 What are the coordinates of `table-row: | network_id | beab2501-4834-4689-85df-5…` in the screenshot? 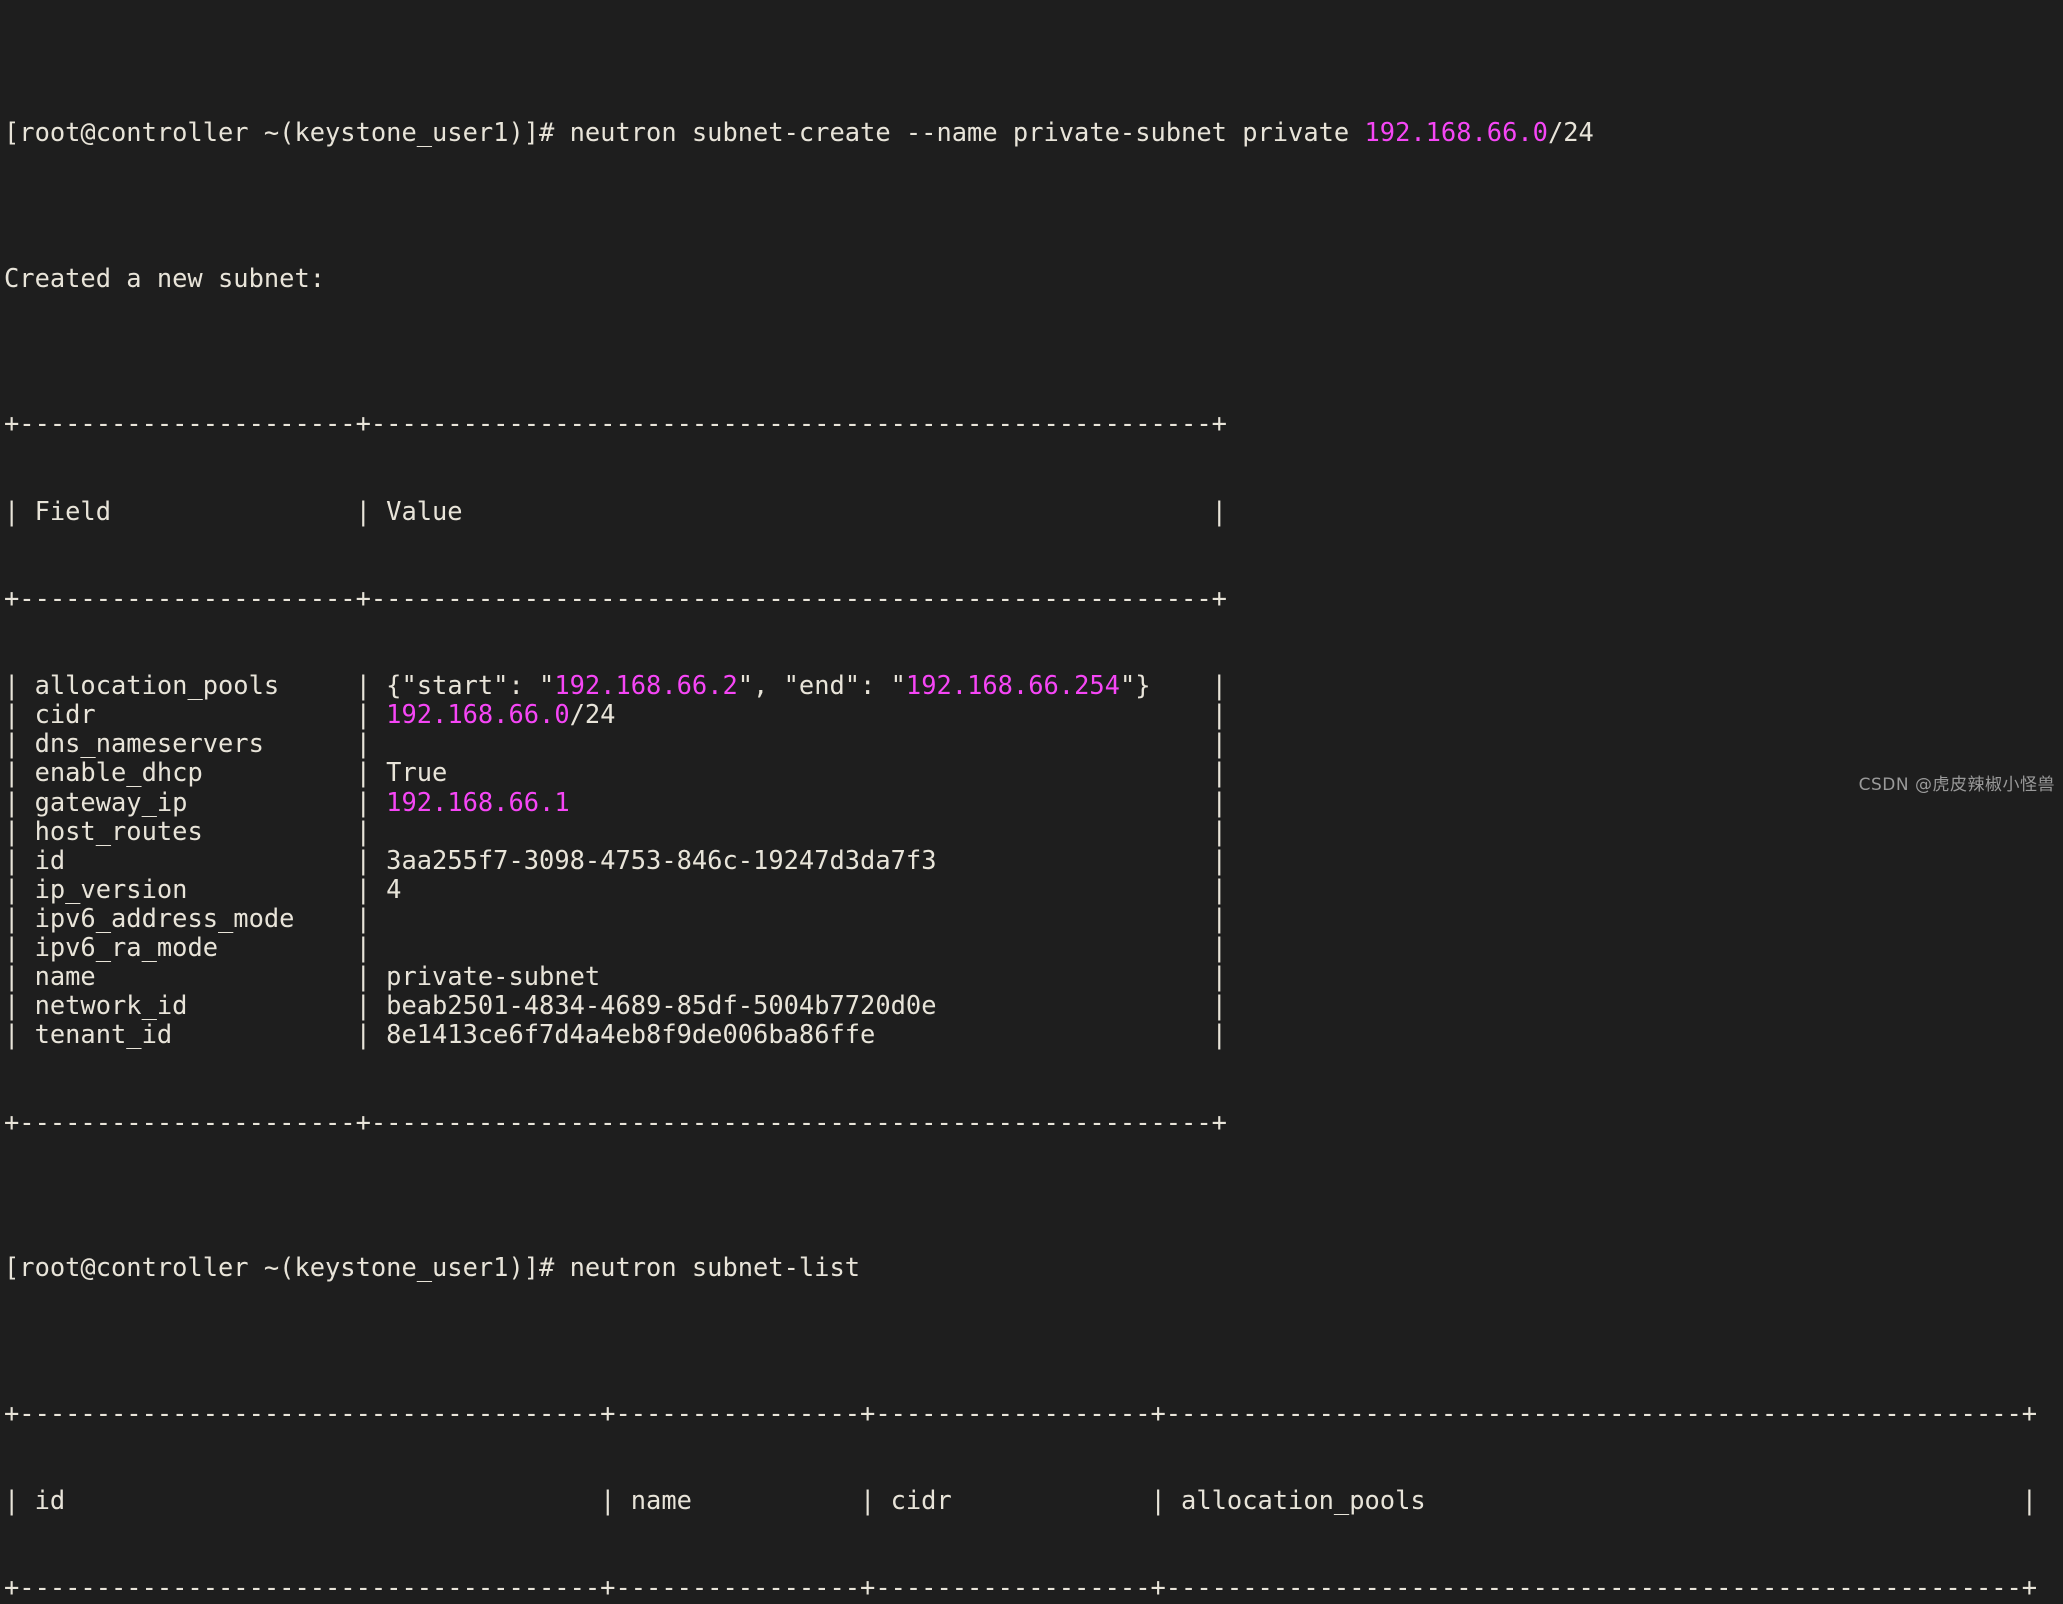 It's located at (1033, 1005).